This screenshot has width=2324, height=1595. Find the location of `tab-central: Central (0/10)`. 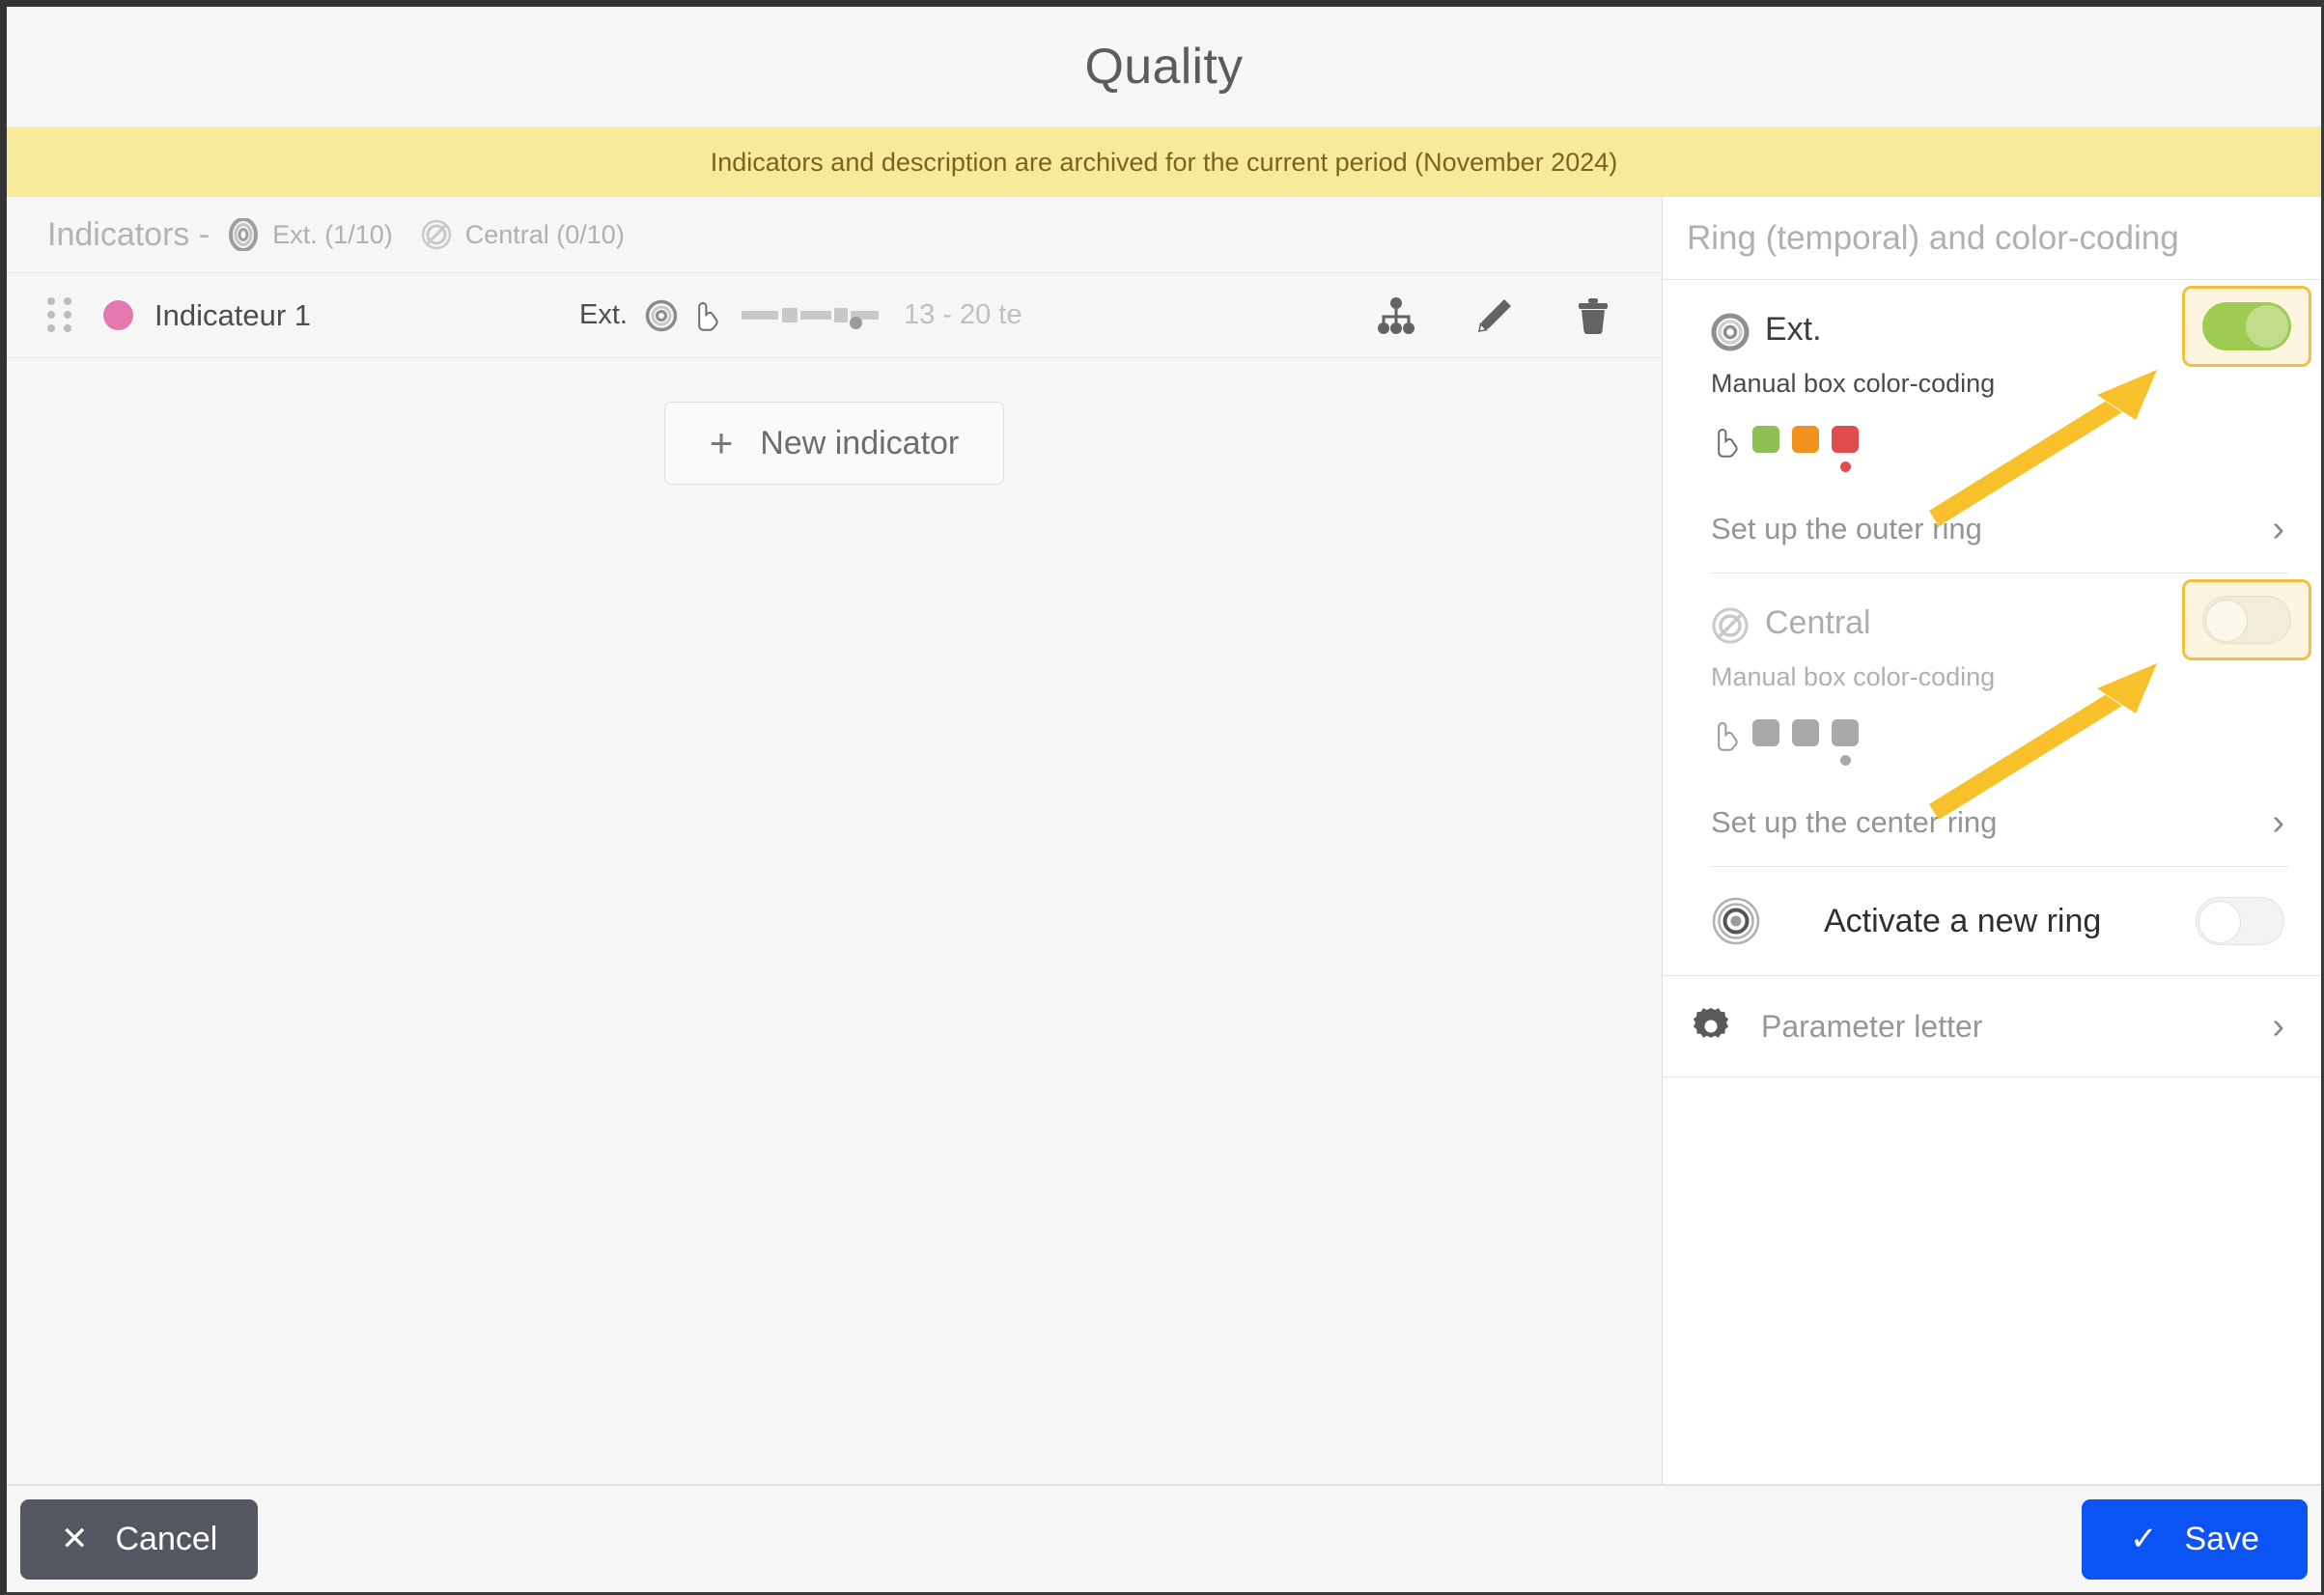

tab-central: Central (0/10) is located at coordinates (523, 235).